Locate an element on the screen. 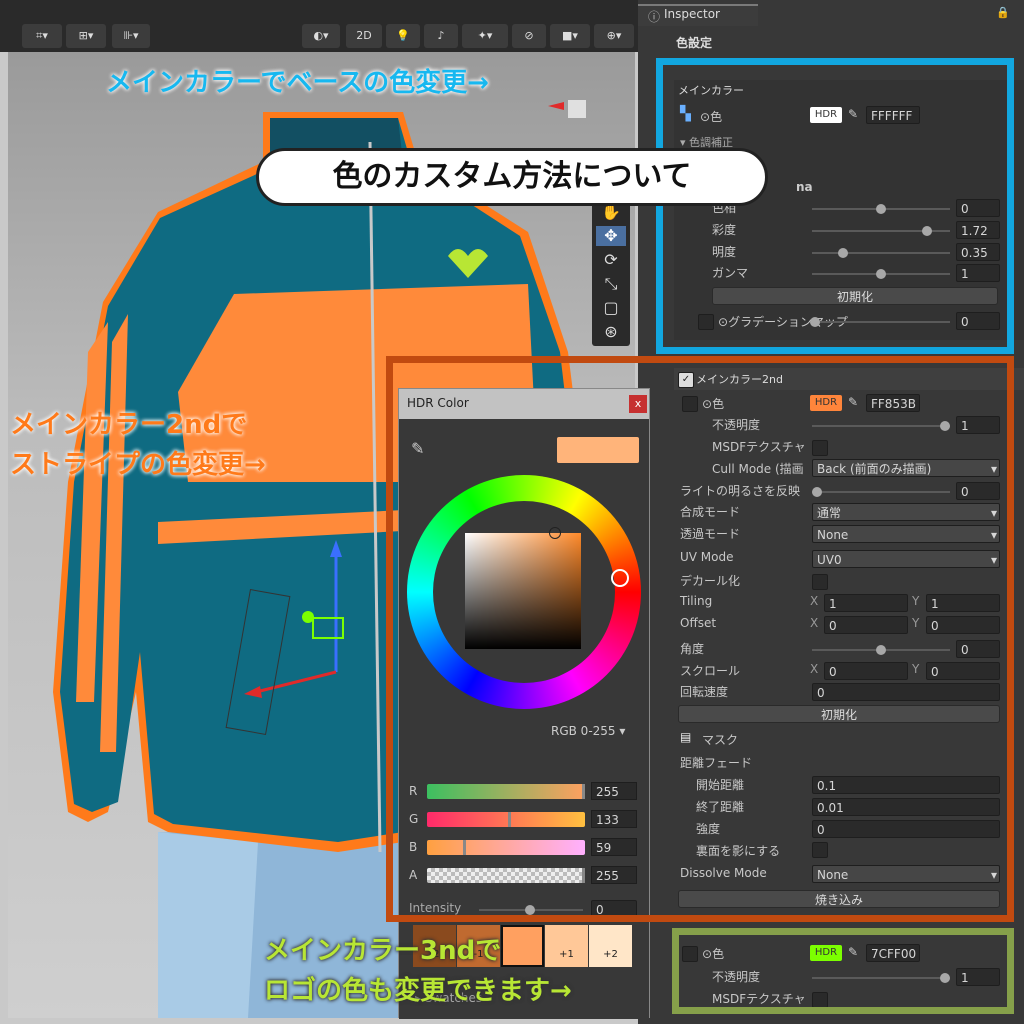 This screenshot has height=1024, width=1024. shading-mode-icon: ◐▾ is located at coordinates (321, 36).